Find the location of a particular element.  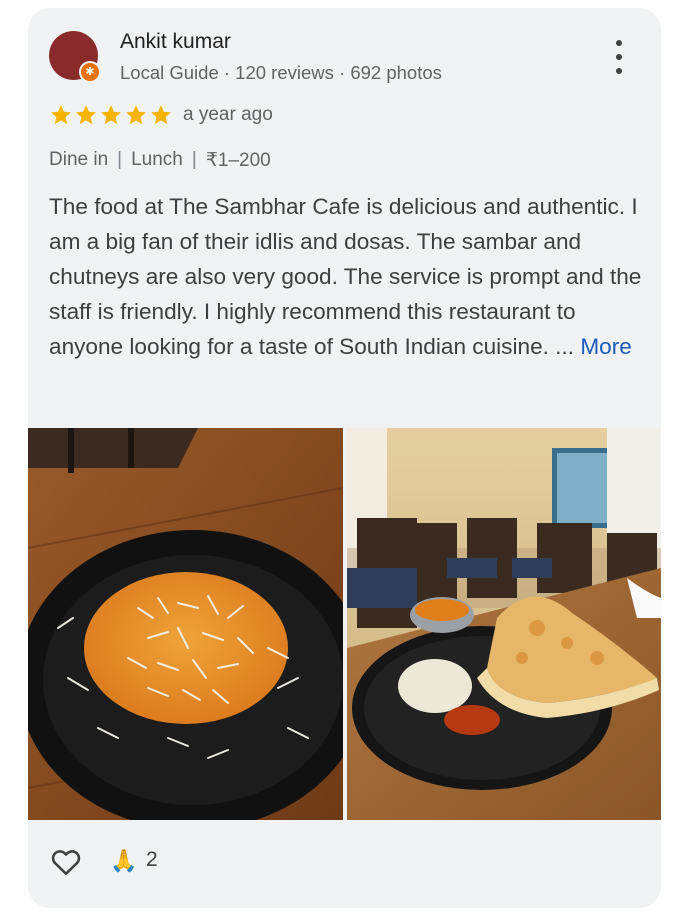

star-rating is located at coordinates (111, 115).